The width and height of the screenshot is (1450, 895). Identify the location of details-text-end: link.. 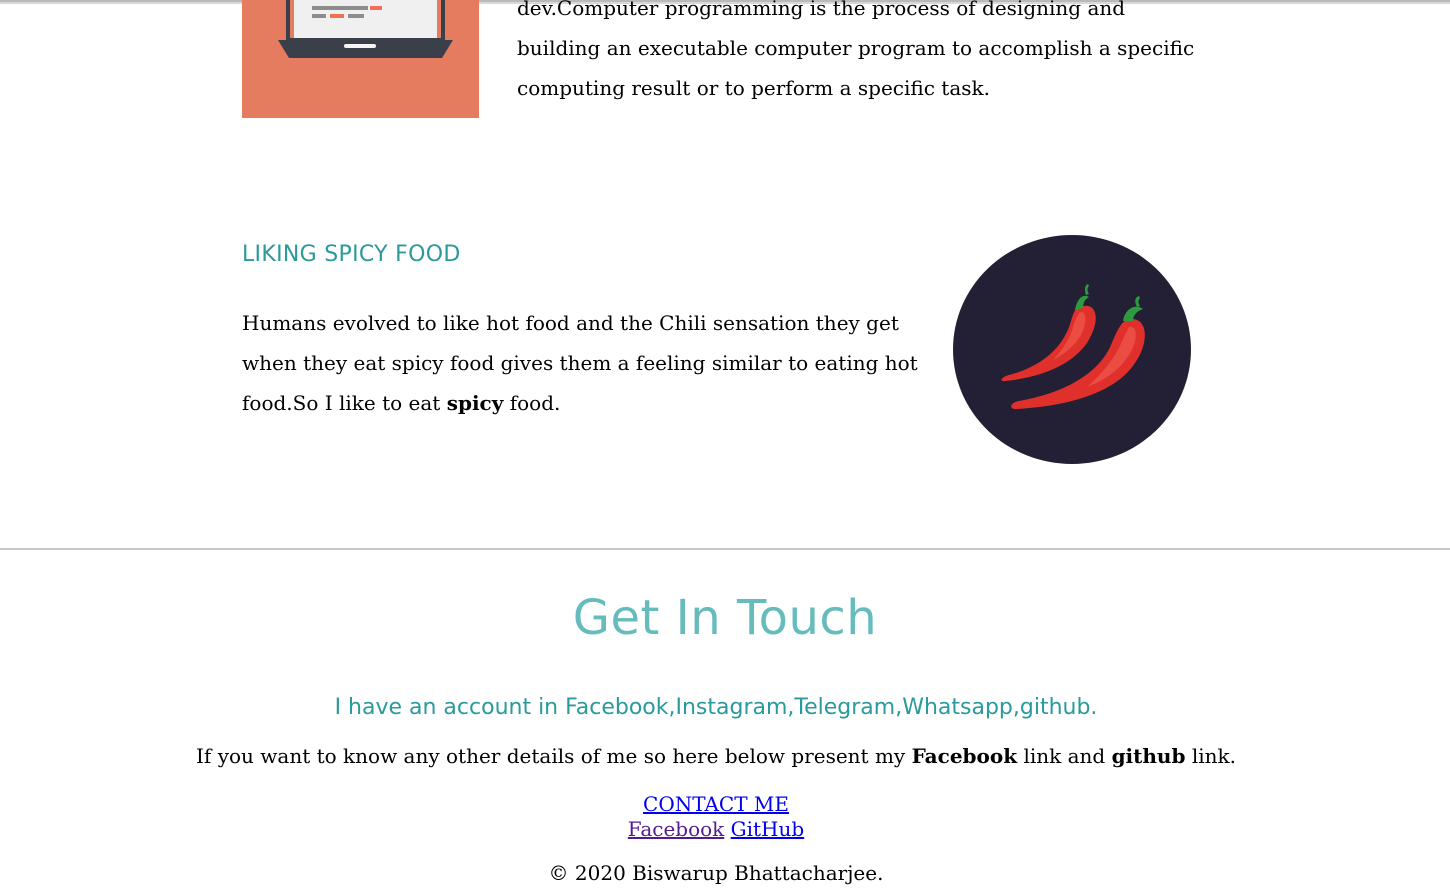
(1213, 756).